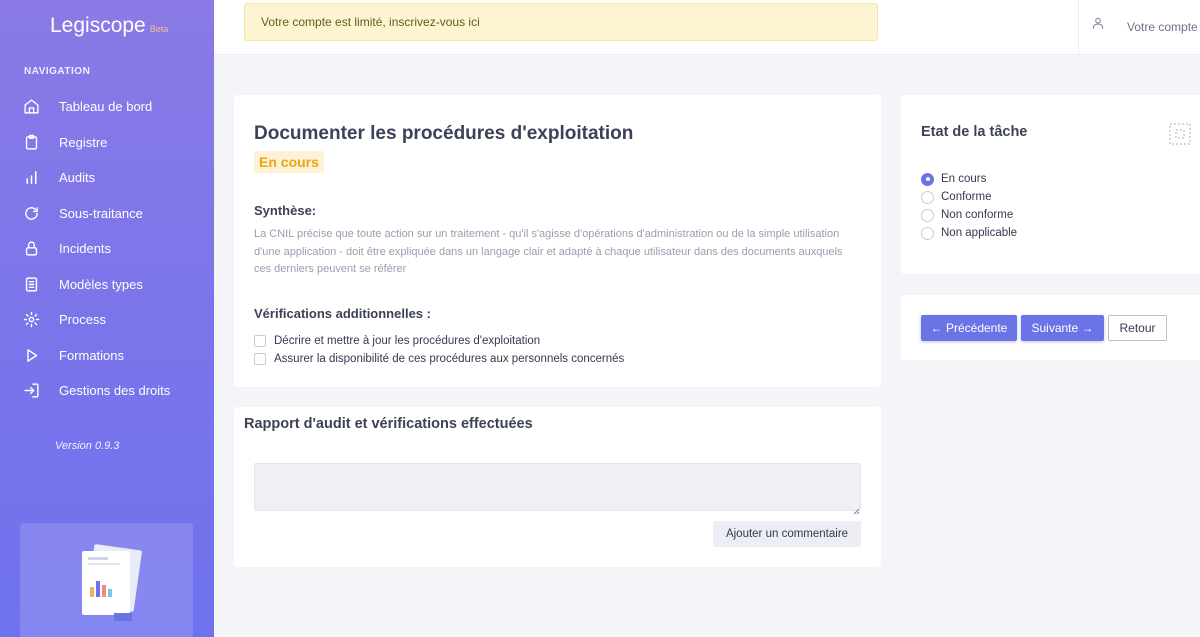  What do you see at coordinates (111, 585) in the screenshot?
I see `documents-illustration-icon` at bounding box center [111, 585].